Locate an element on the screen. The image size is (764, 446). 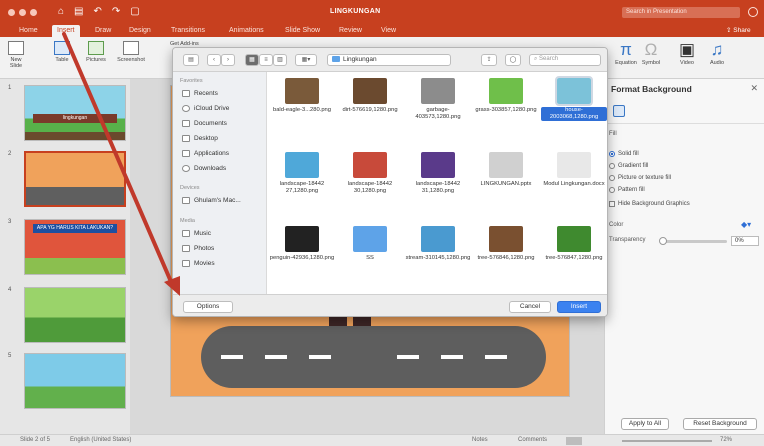
slider-handle is located at coordinates (663, 241).